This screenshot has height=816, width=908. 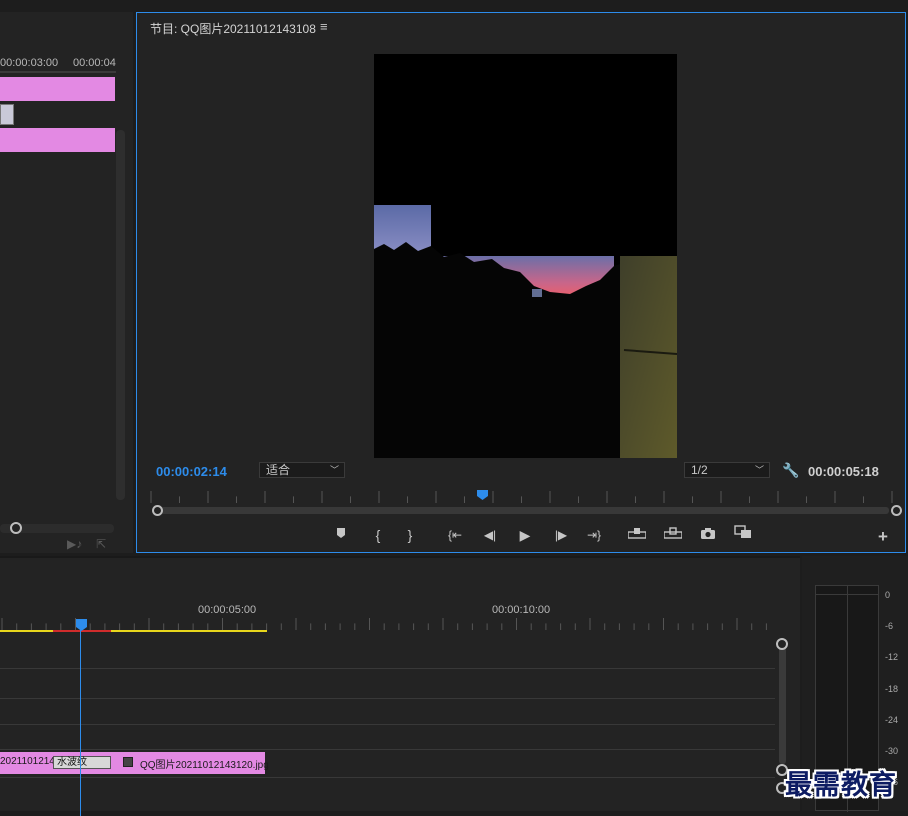 What do you see at coordinates (699, 470) in the screenshot?
I see `resolution-dropdown-value: 1/2` at bounding box center [699, 470].